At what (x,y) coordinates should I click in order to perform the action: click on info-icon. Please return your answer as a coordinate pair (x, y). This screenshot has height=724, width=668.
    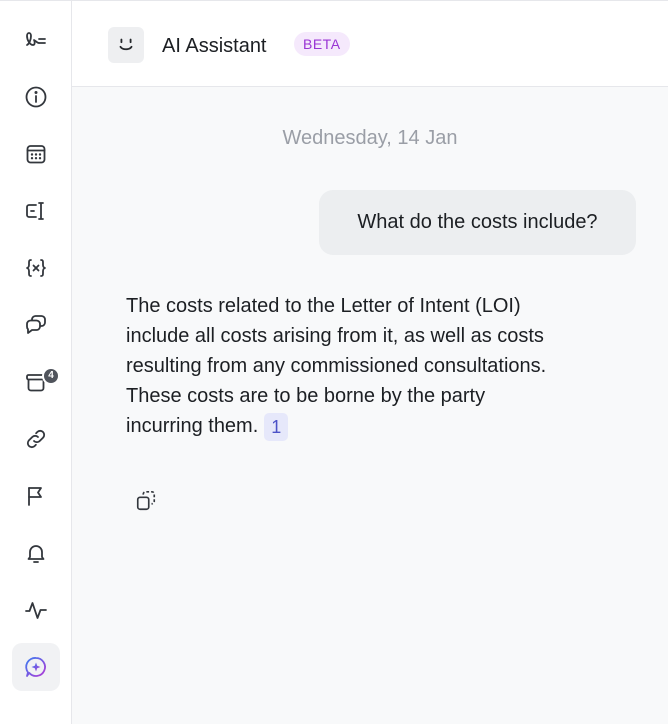
    Looking at the image, I should click on (36, 97).